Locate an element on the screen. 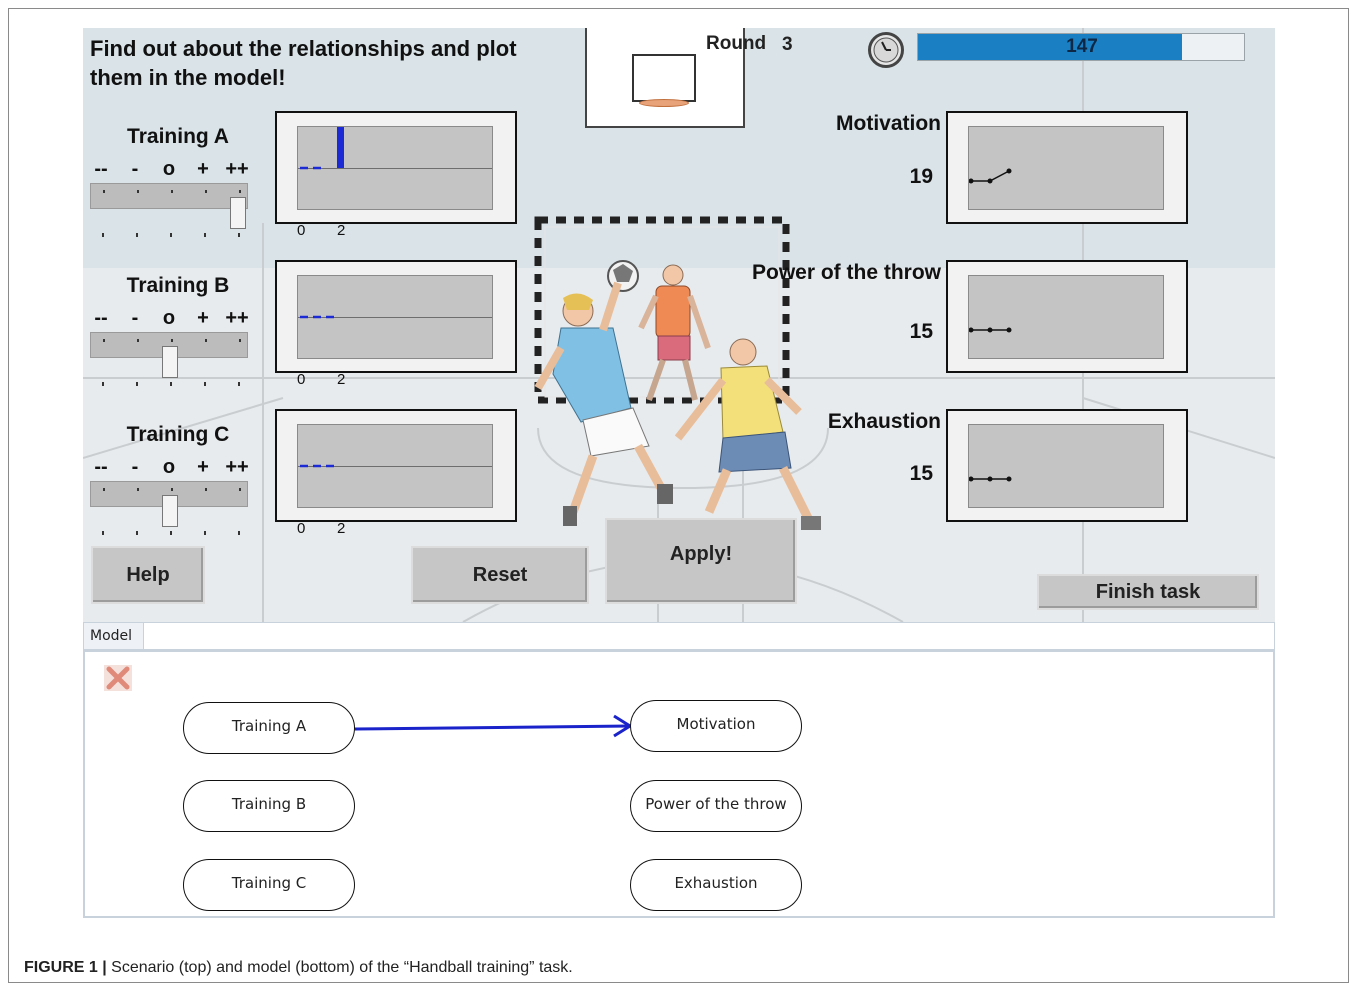 The width and height of the screenshot is (1357, 986). input-title: Training A is located at coordinates (178, 136).